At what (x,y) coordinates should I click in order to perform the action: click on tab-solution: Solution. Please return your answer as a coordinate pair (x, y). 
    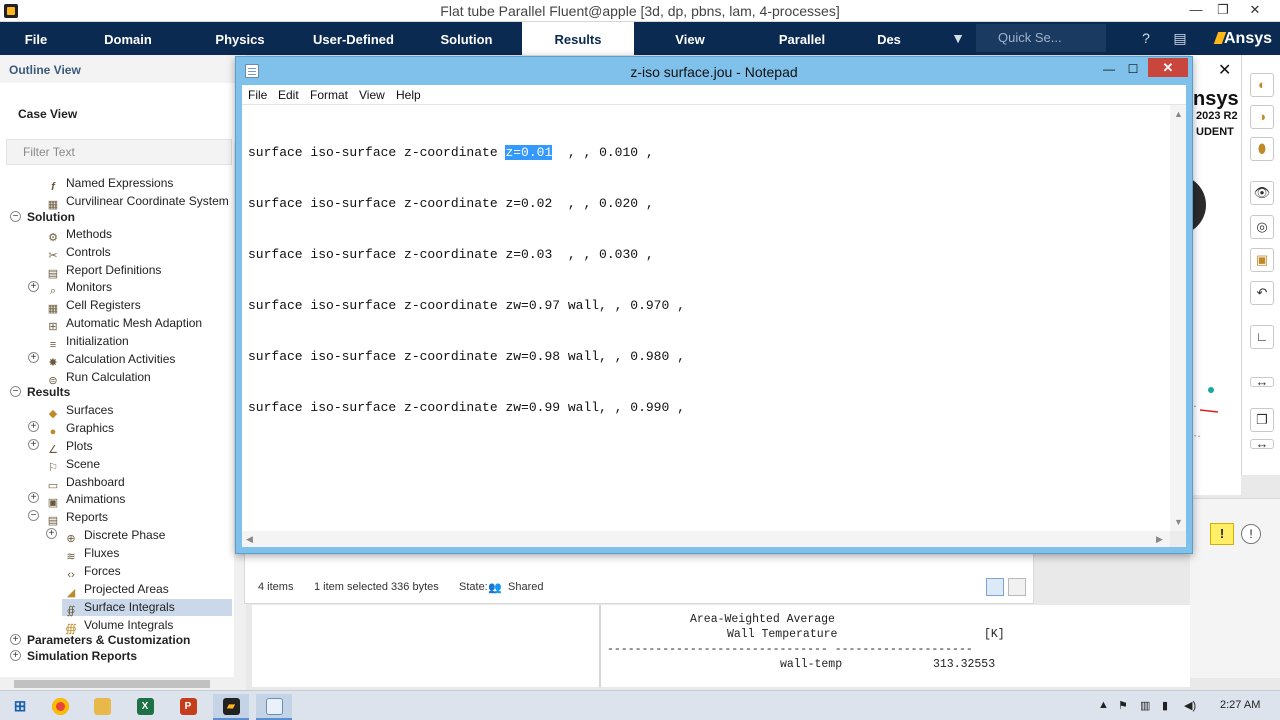
    Looking at the image, I should click on (466, 38).